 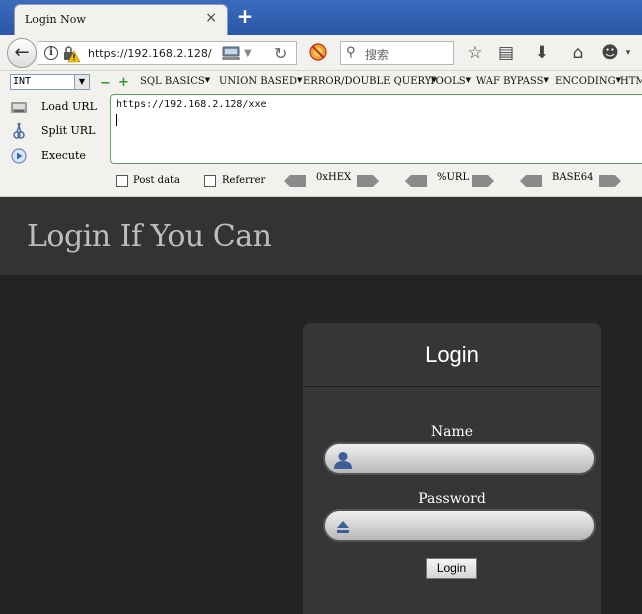 What do you see at coordinates (105, 83) in the screenshot?
I see `decrease-button: −` at bounding box center [105, 83].